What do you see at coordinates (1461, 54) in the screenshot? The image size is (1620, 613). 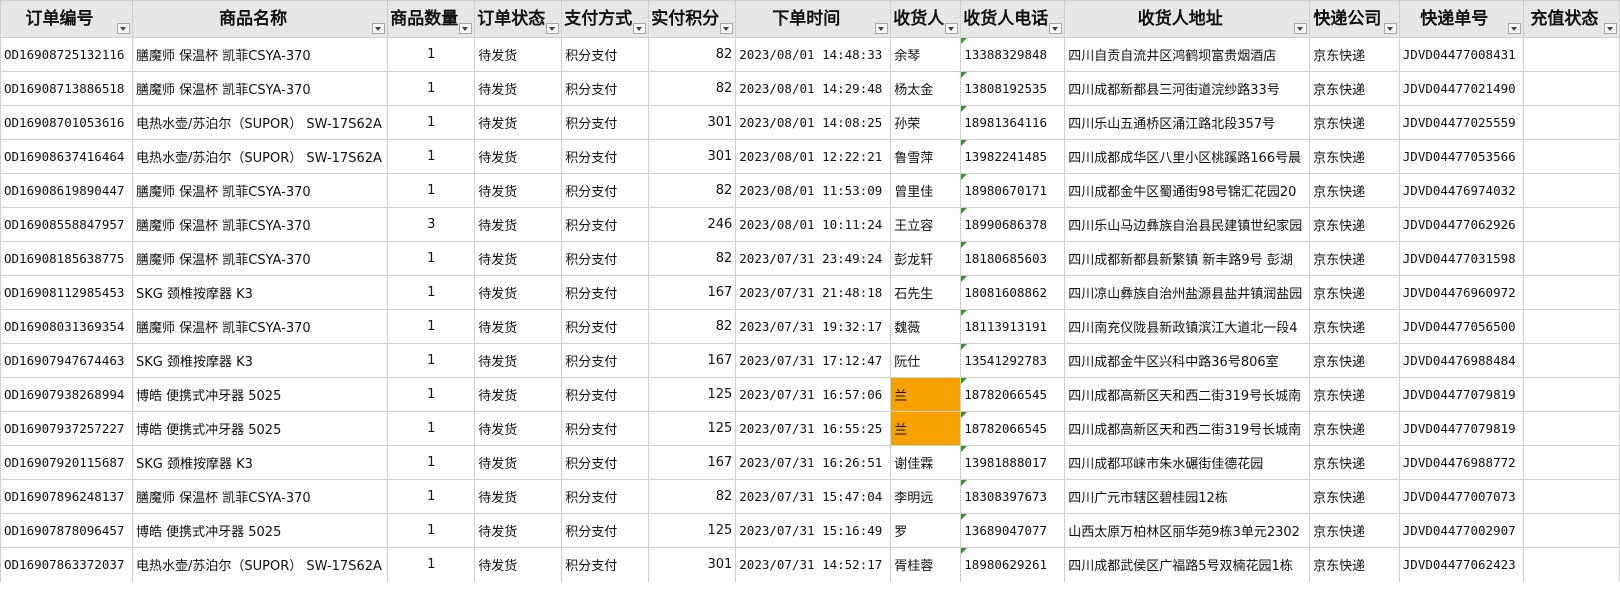 I see `cell-tracking: JDVD04477008431` at bounding box center [1461, 54].